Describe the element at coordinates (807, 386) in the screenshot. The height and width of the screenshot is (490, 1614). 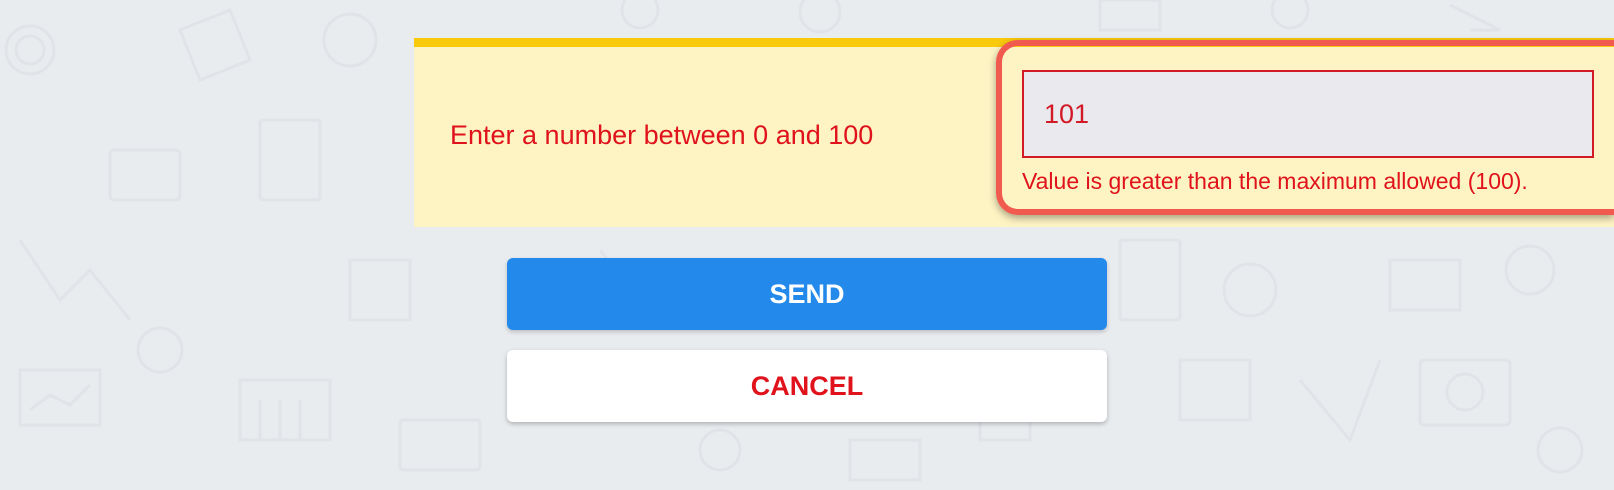
I see `cancel-button: CANCEL` at that location.